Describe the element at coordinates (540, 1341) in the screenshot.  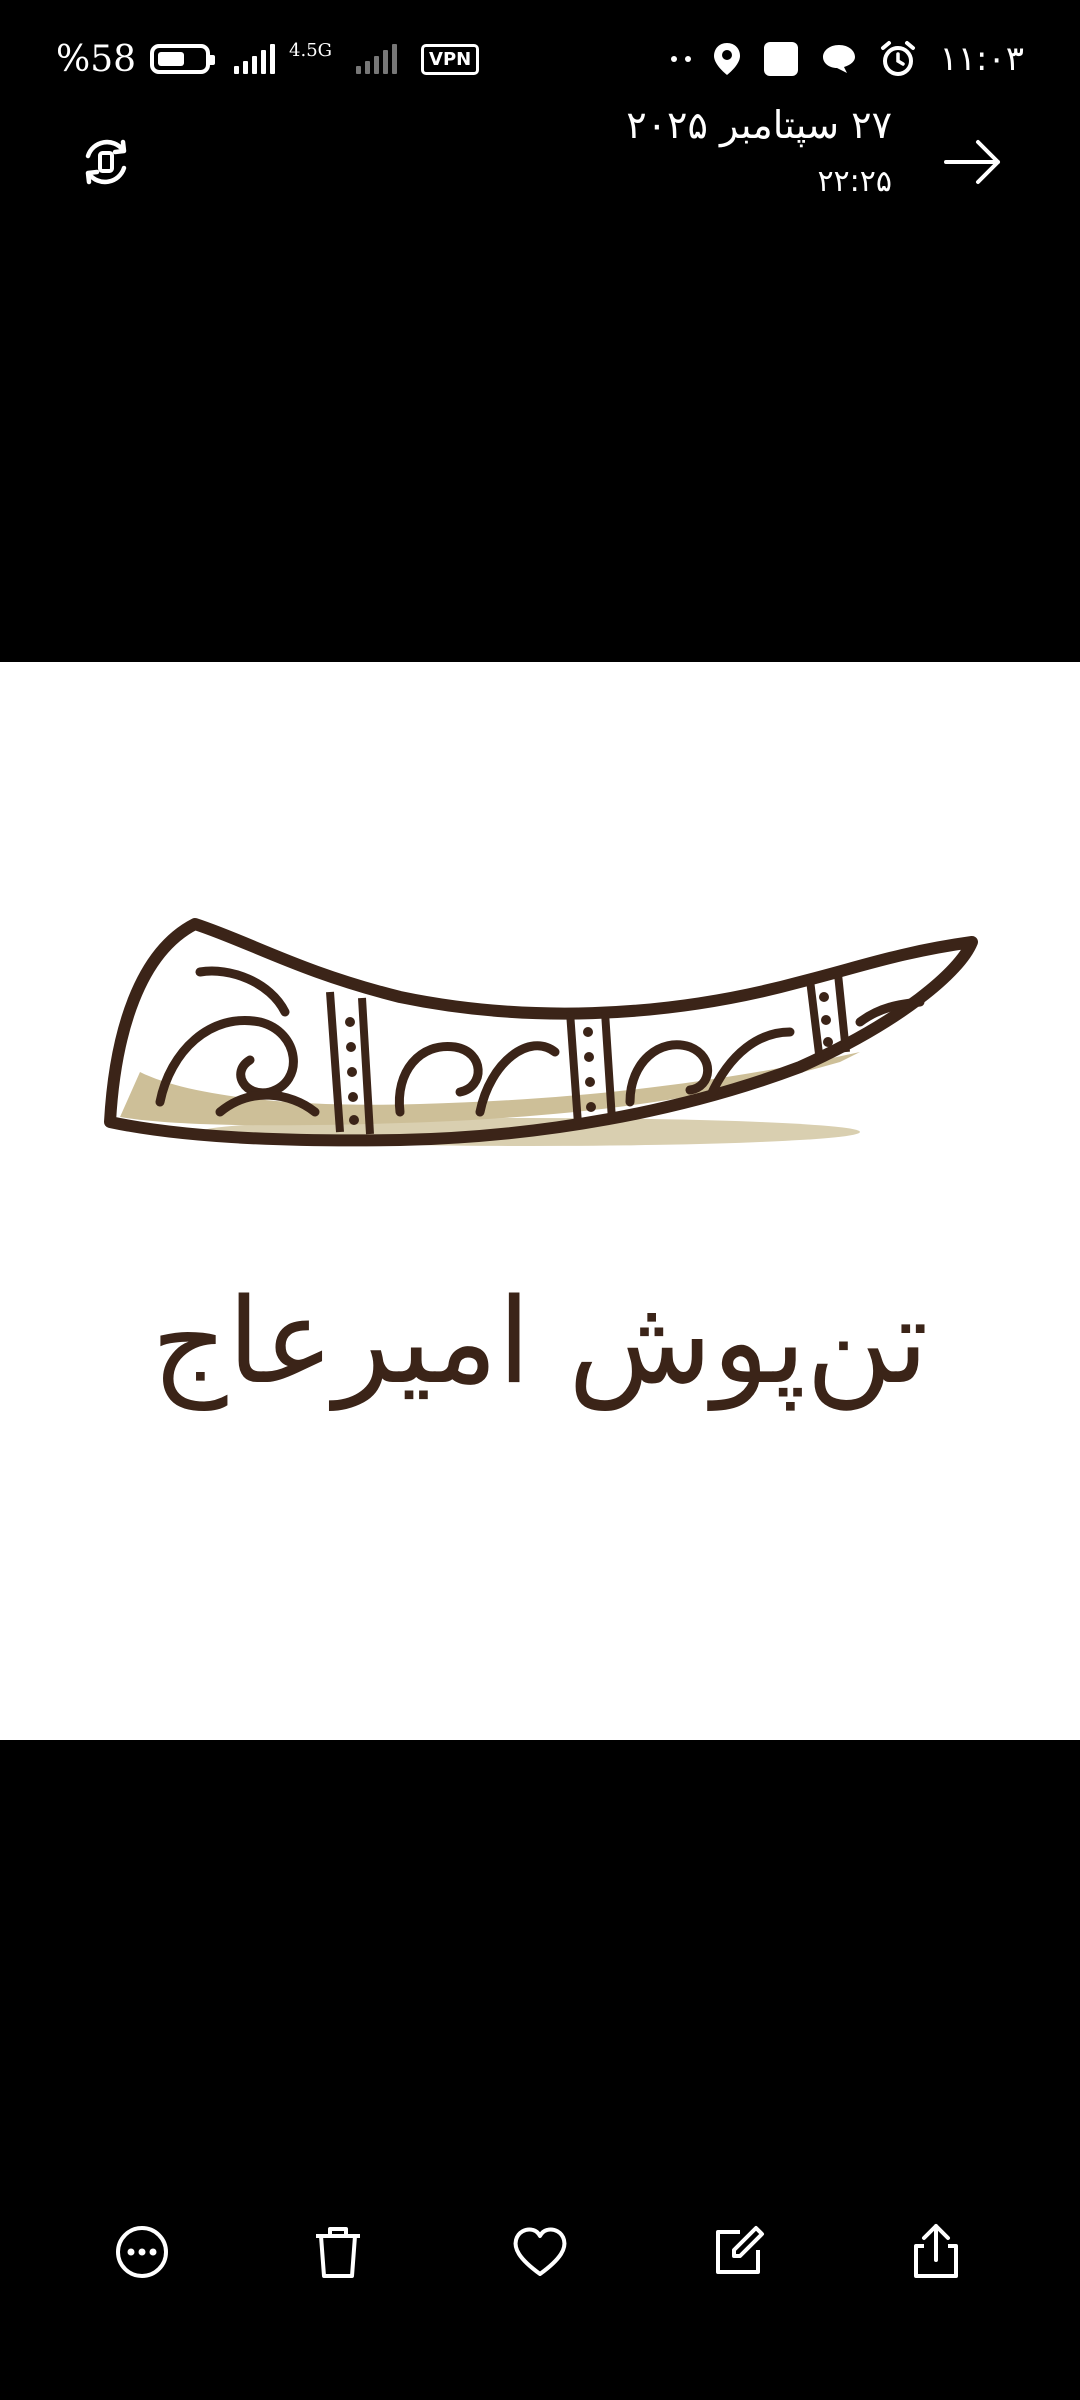
I see `brand-name-text: تن‌پوش امیرعاج` at that location.